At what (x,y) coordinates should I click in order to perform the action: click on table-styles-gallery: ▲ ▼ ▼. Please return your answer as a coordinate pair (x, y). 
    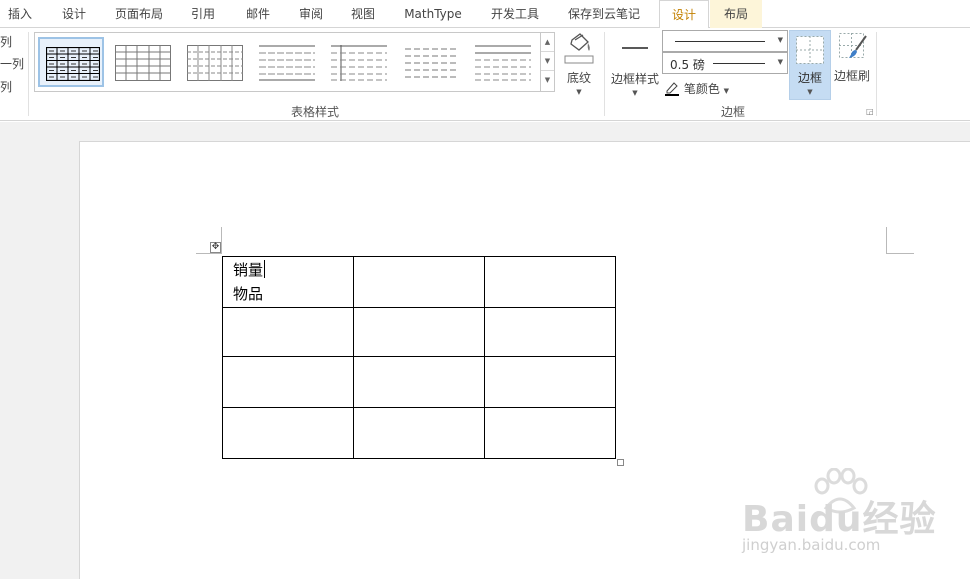
    Looking at the image, I should click on (294, 62).